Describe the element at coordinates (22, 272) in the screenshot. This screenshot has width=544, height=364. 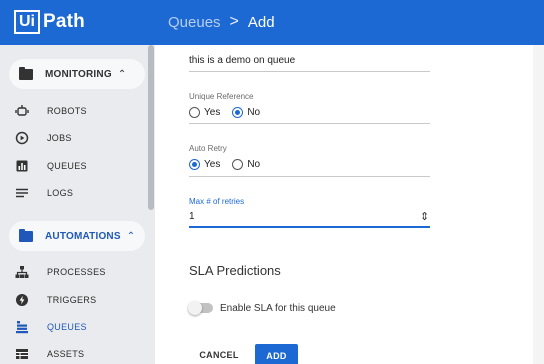
I see `hierarchy-icon` at that location.